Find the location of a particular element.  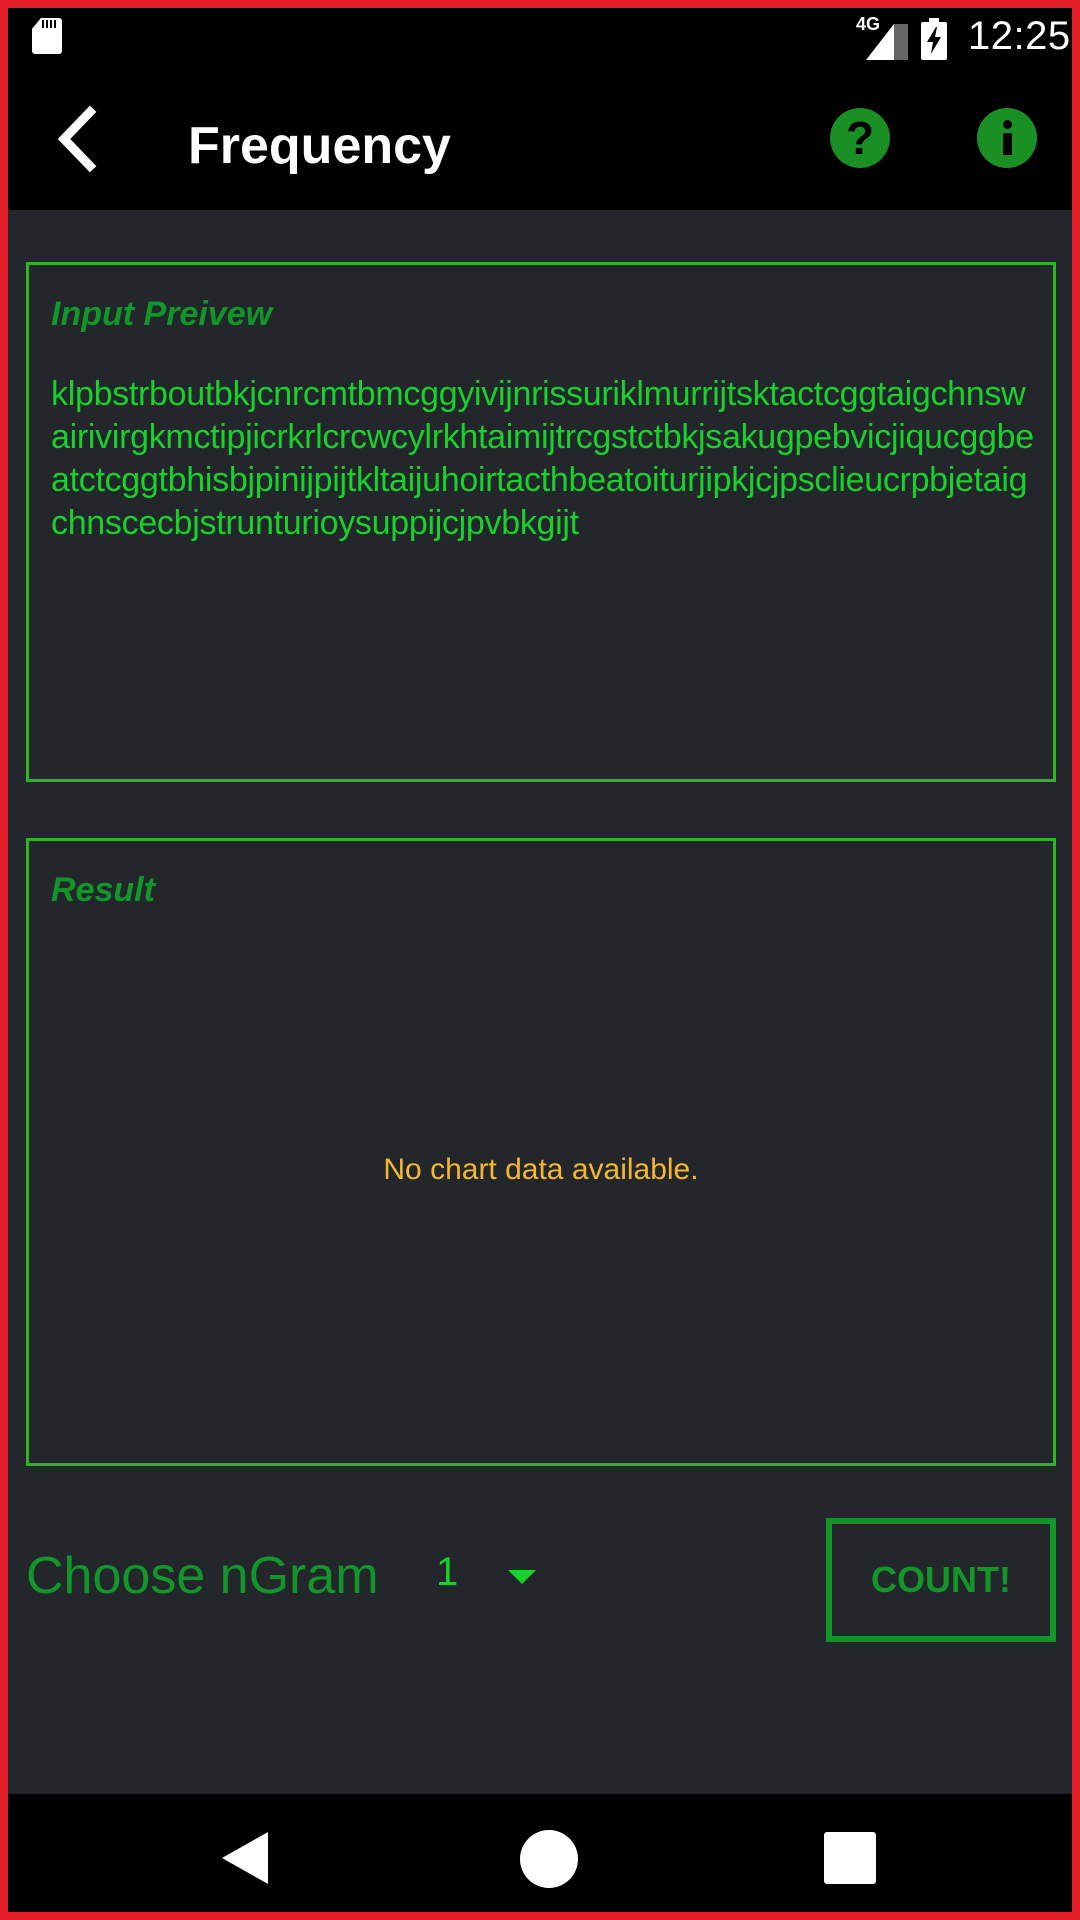

signal-icon is located at coordinates (887, 42).